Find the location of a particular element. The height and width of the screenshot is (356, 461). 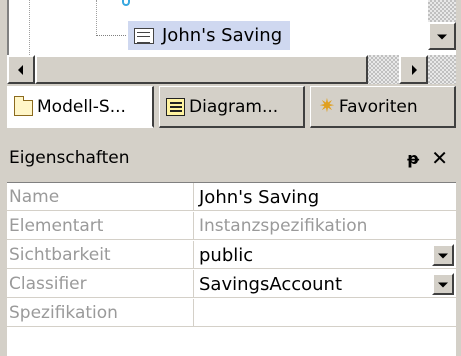

scroll-down-button is located at coordinates (442, 36).